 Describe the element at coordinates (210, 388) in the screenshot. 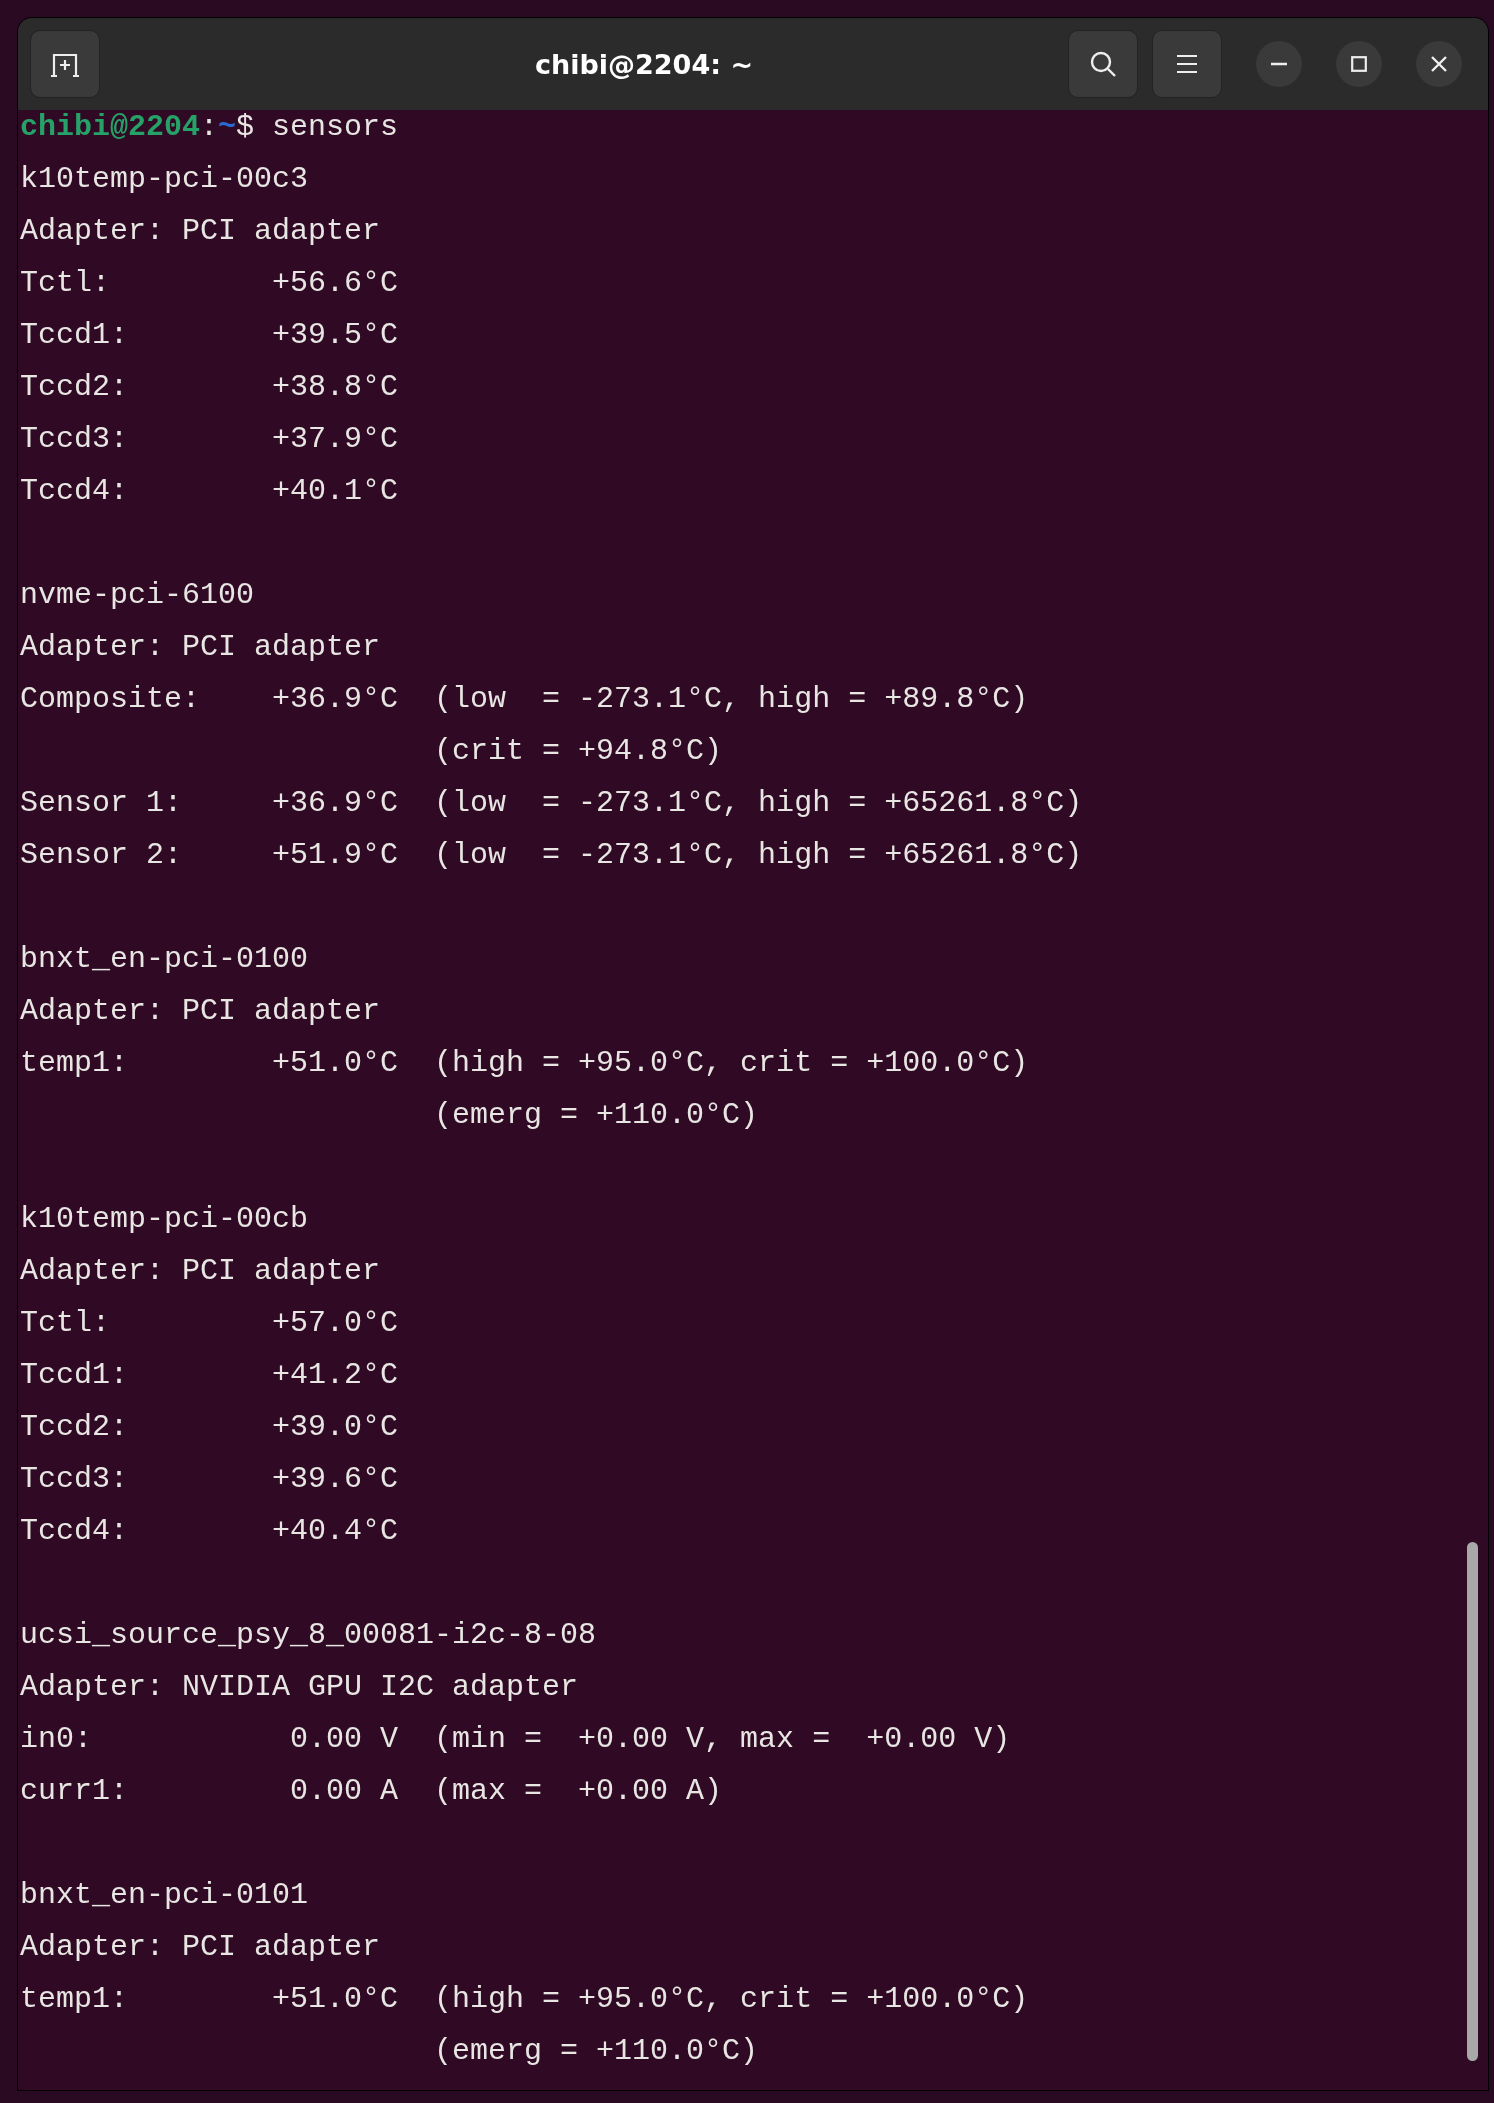

I see `sensor-reading: Tccd2: +38.8°C` at that location.